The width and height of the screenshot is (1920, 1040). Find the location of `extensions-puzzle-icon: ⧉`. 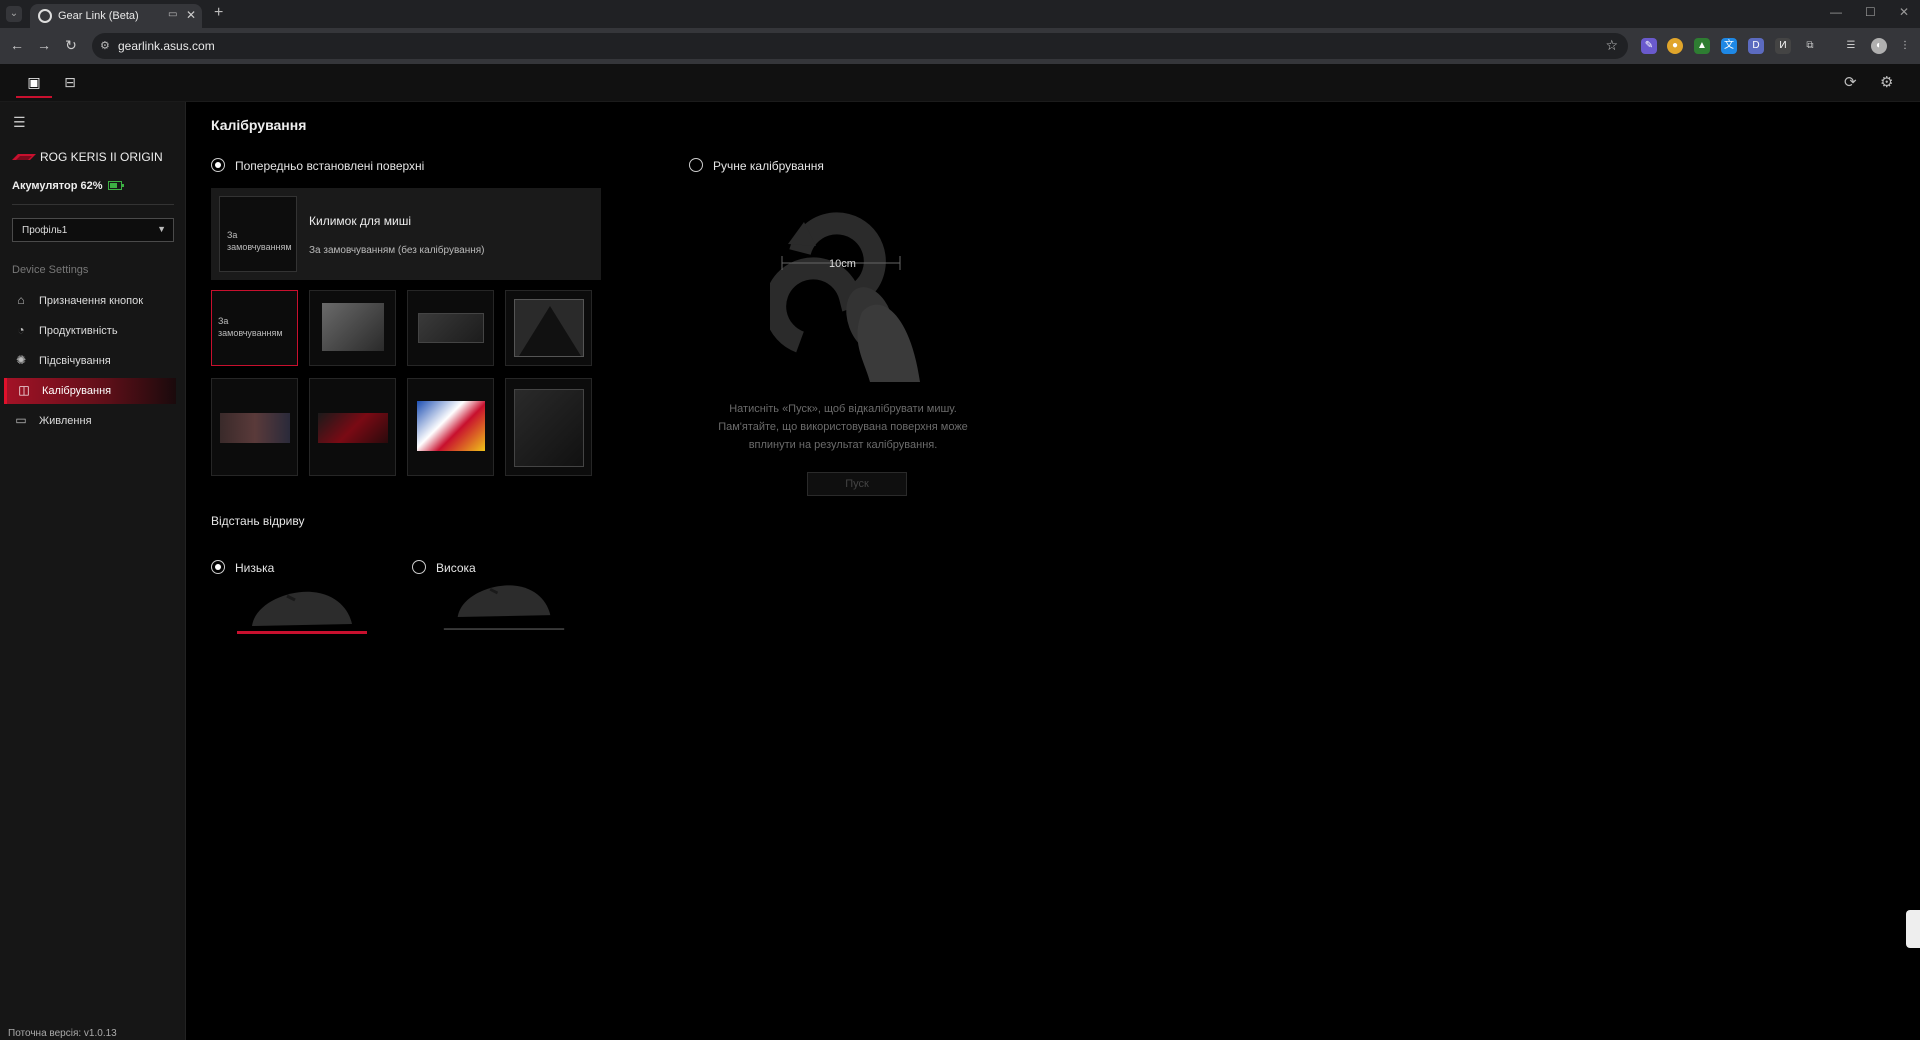

extensions-puzzle-icon: ⧉ is located at coordinates (1810, 46).